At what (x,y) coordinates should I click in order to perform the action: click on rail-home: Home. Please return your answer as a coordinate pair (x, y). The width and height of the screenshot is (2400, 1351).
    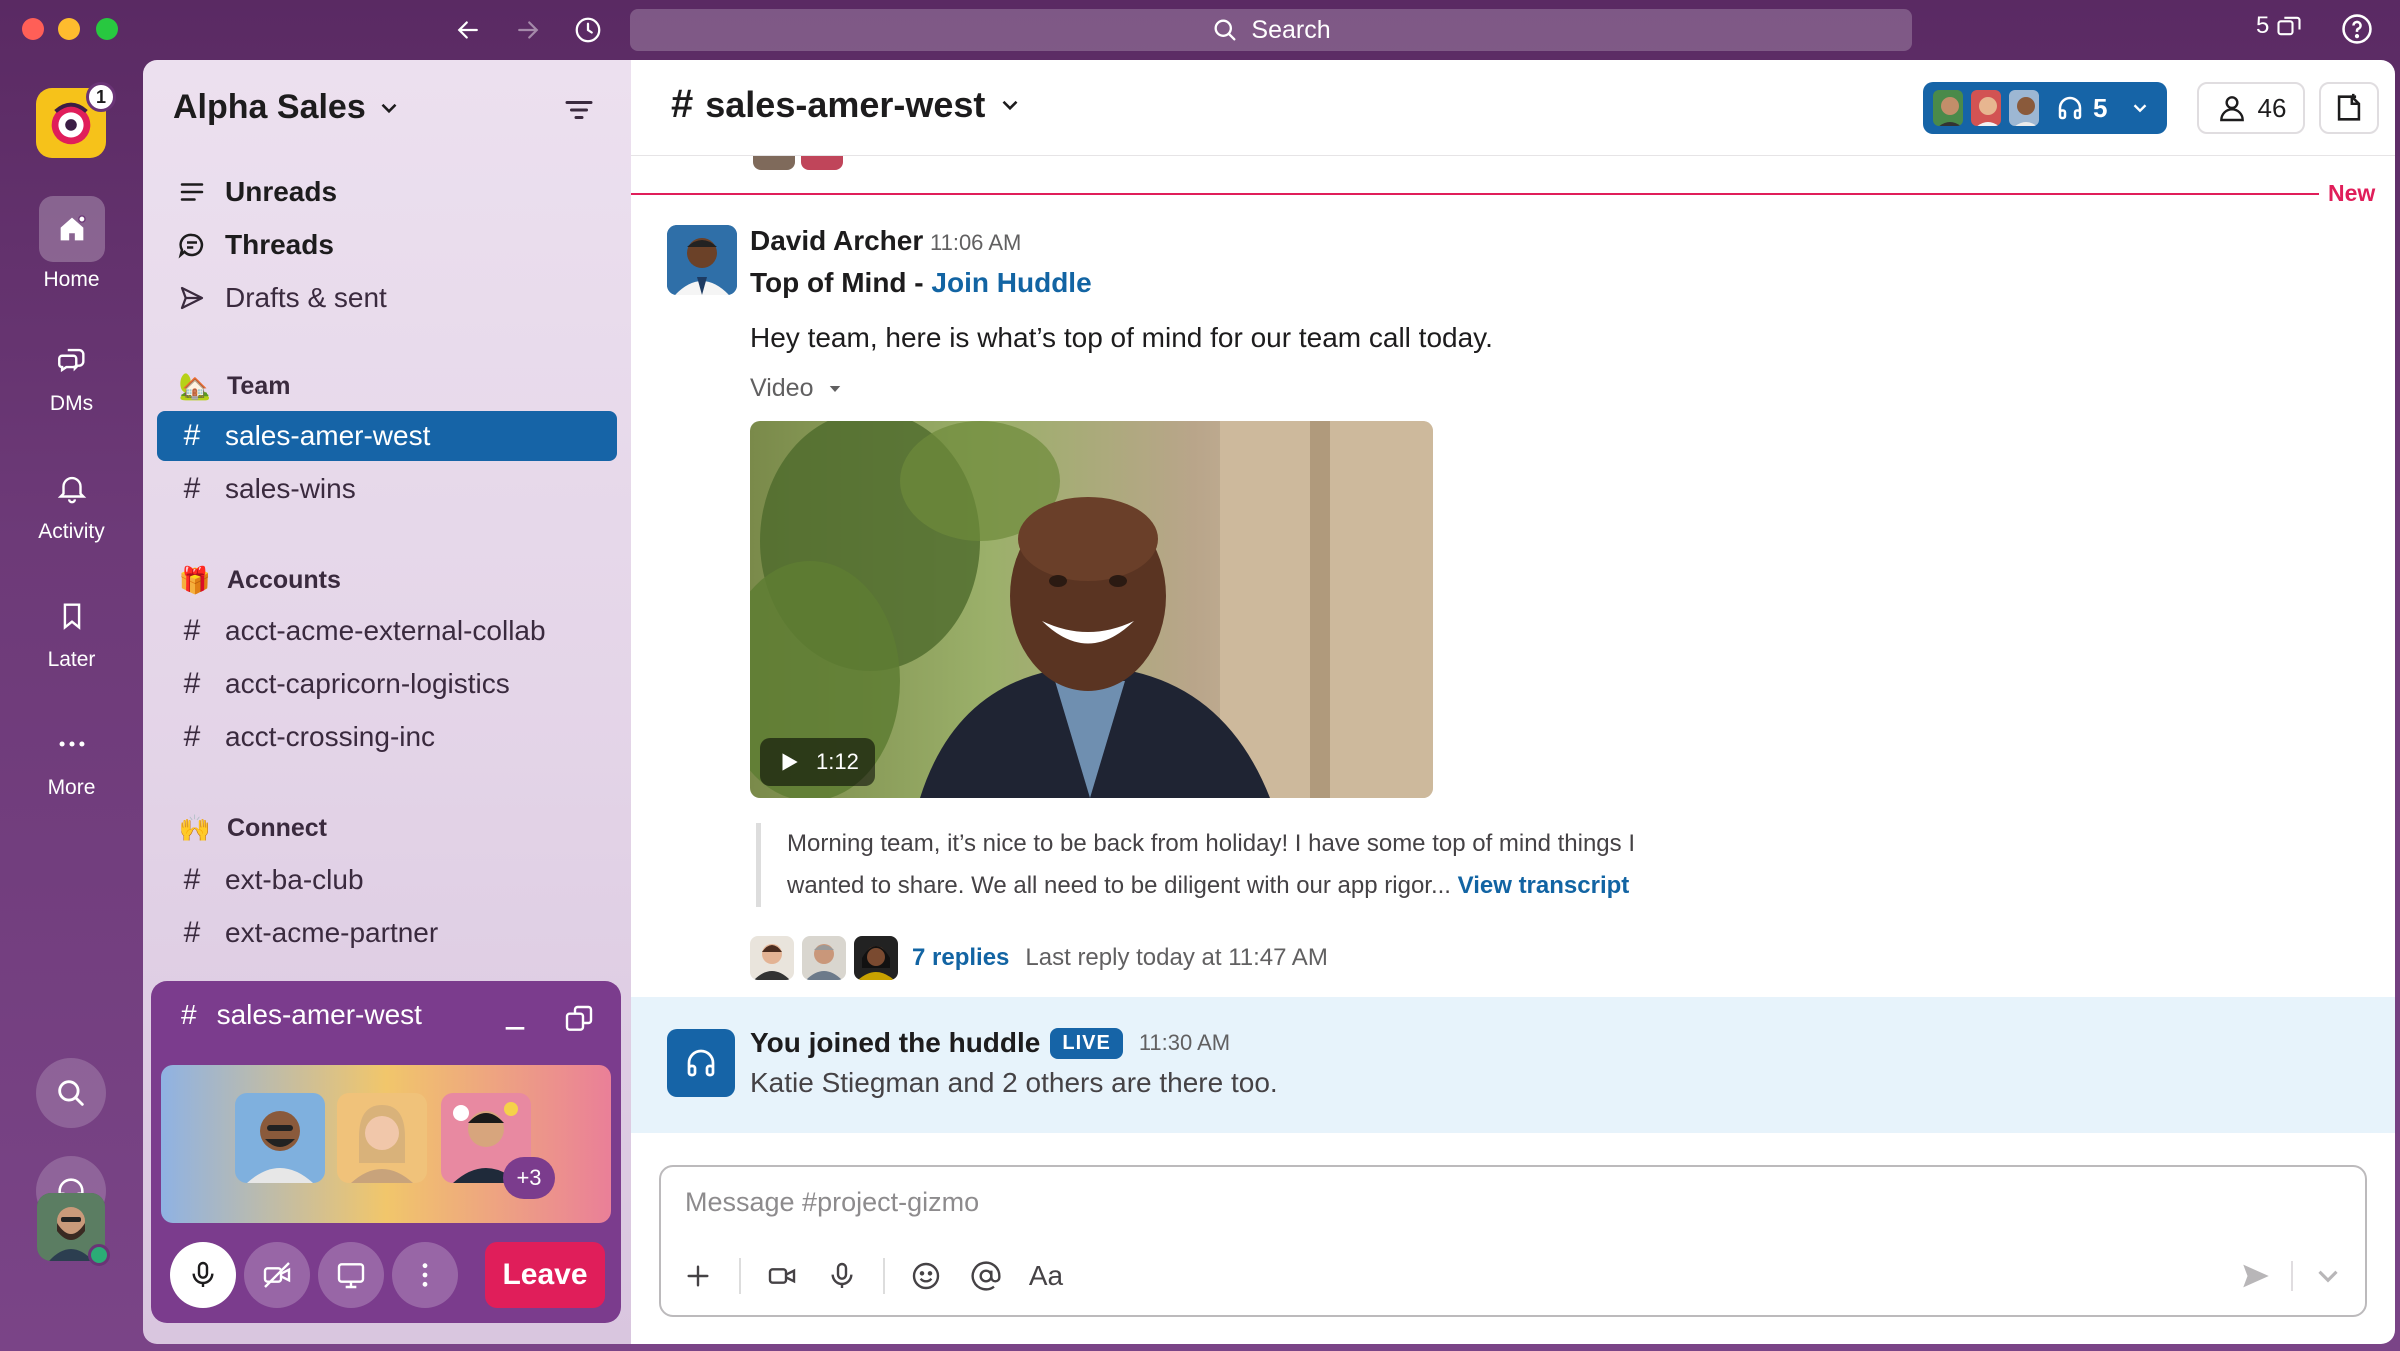
    Looking at the image, I should click on (71, 244).